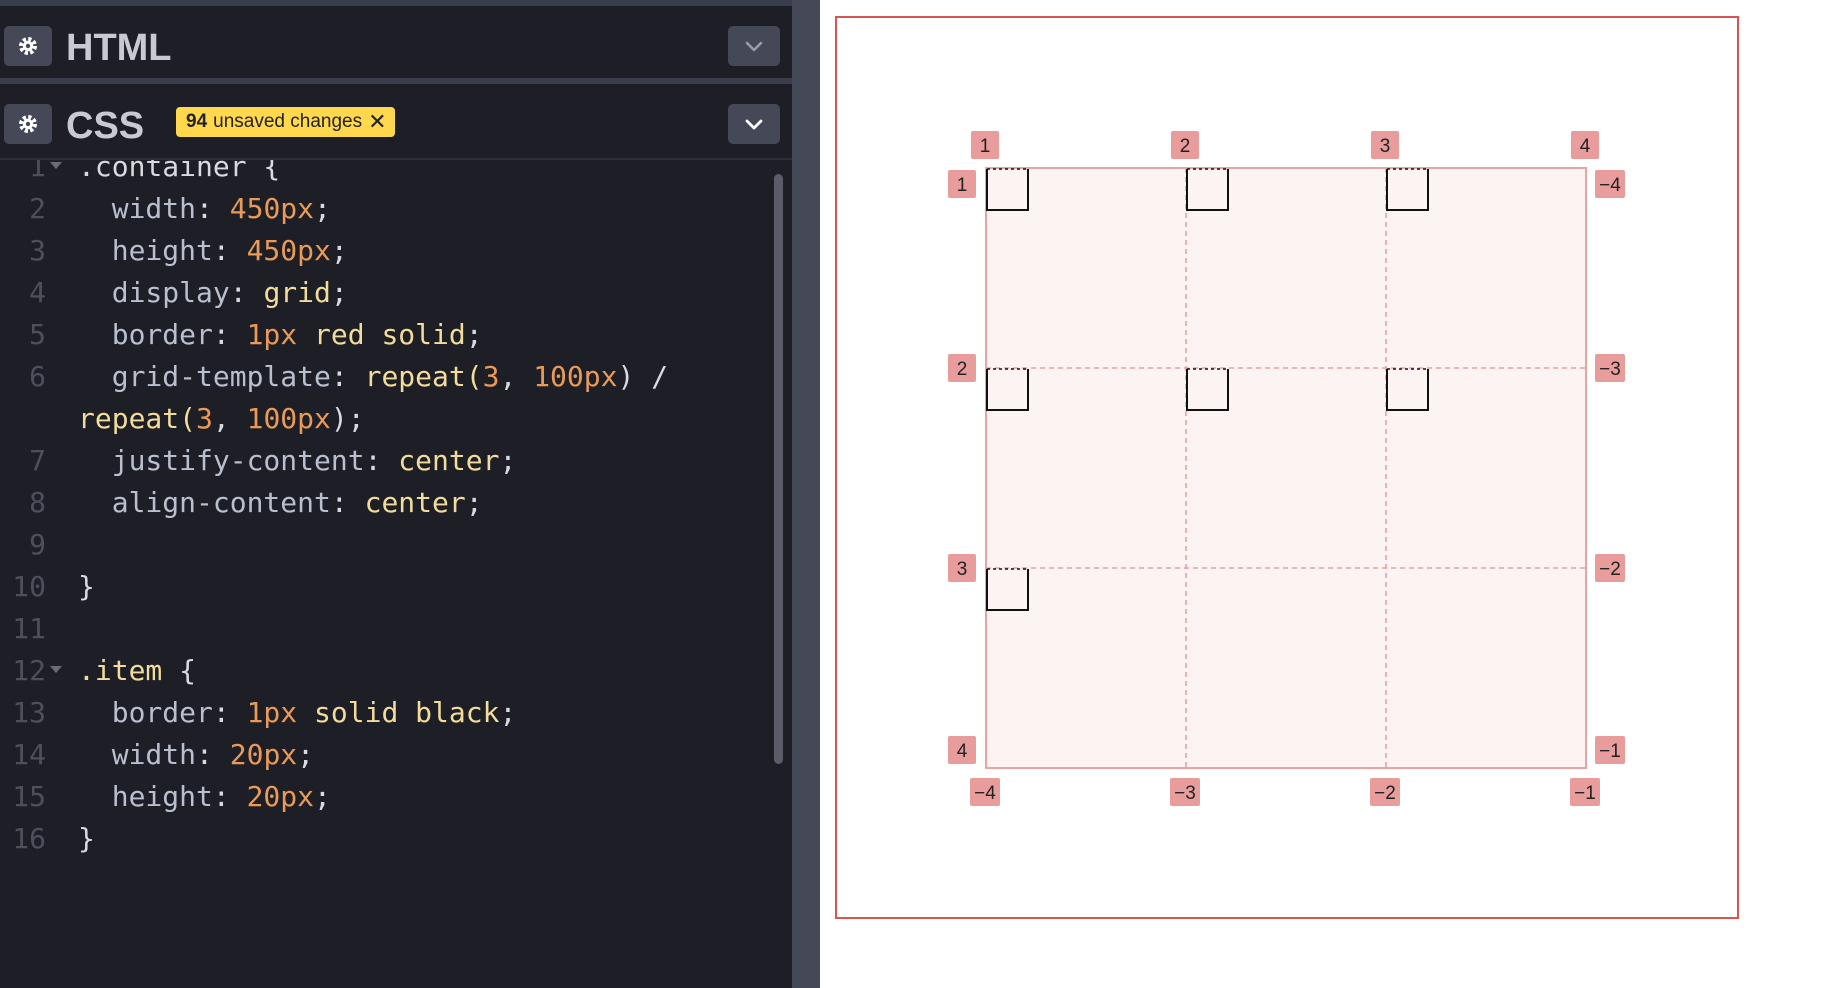 Image resolution: width=1832 pixels, height=988 pixels. What do you see at coordinates (1185, 793) in the screenshot?
I see `bottom-line-label: −3` at bounding box center [1185, 793].